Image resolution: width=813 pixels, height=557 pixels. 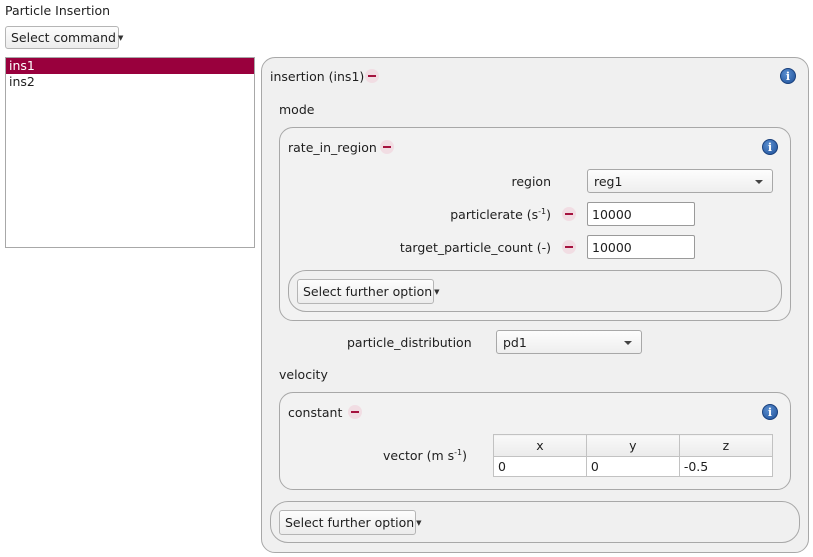 I want to click on particle-distribution-select: pd1, so click(x=569, y=342).